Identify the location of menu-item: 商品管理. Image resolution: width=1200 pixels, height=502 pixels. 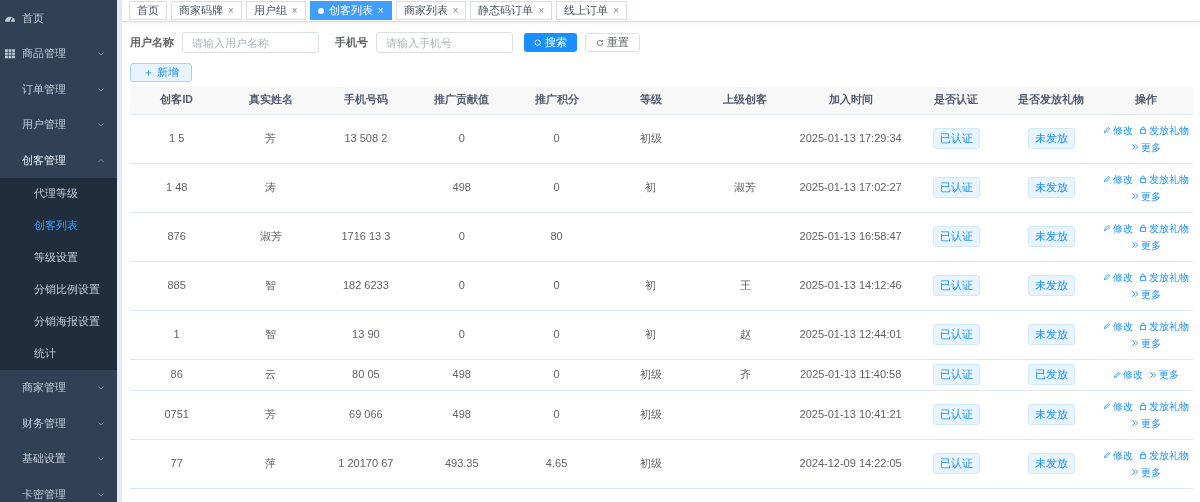
(58, 53).